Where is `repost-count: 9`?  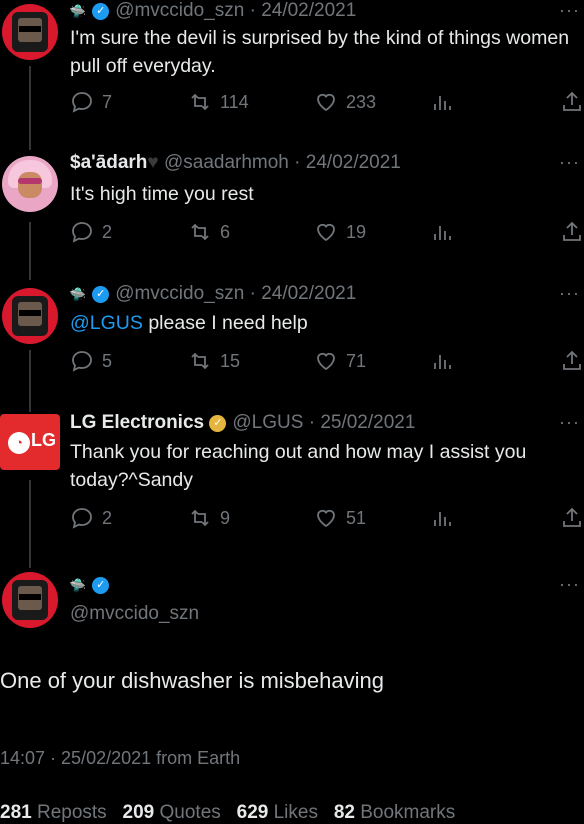 repost-count: 9 is located at coordinates (225, 517).